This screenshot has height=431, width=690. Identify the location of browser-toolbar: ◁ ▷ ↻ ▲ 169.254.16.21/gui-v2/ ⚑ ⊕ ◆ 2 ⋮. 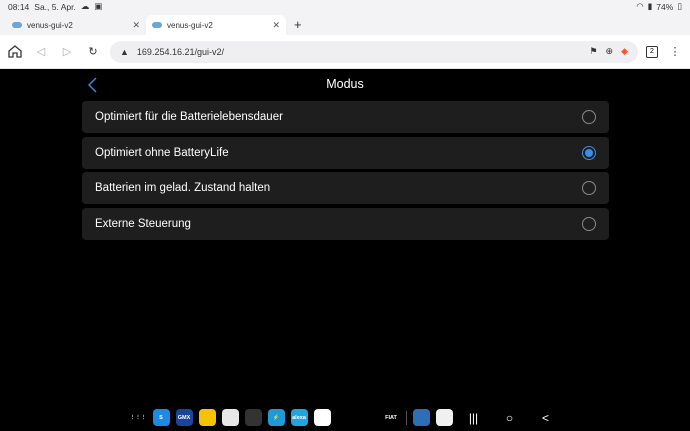
(345, 52).